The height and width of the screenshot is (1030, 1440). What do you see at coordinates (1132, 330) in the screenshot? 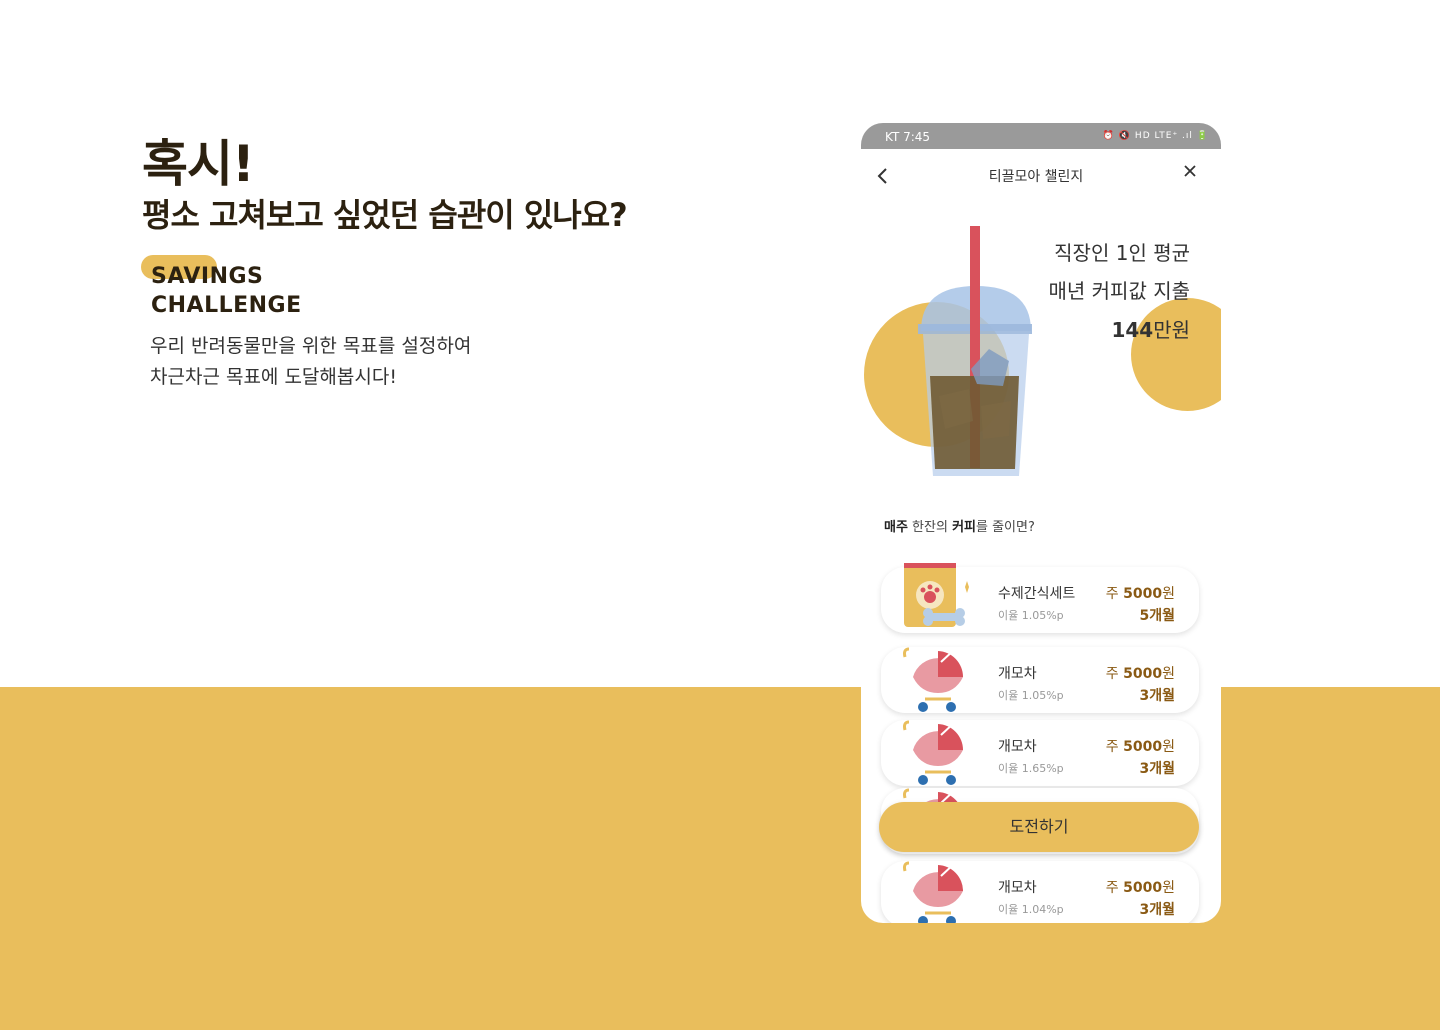
I see `stat-number: 144` at bounding box center [1132, 330].